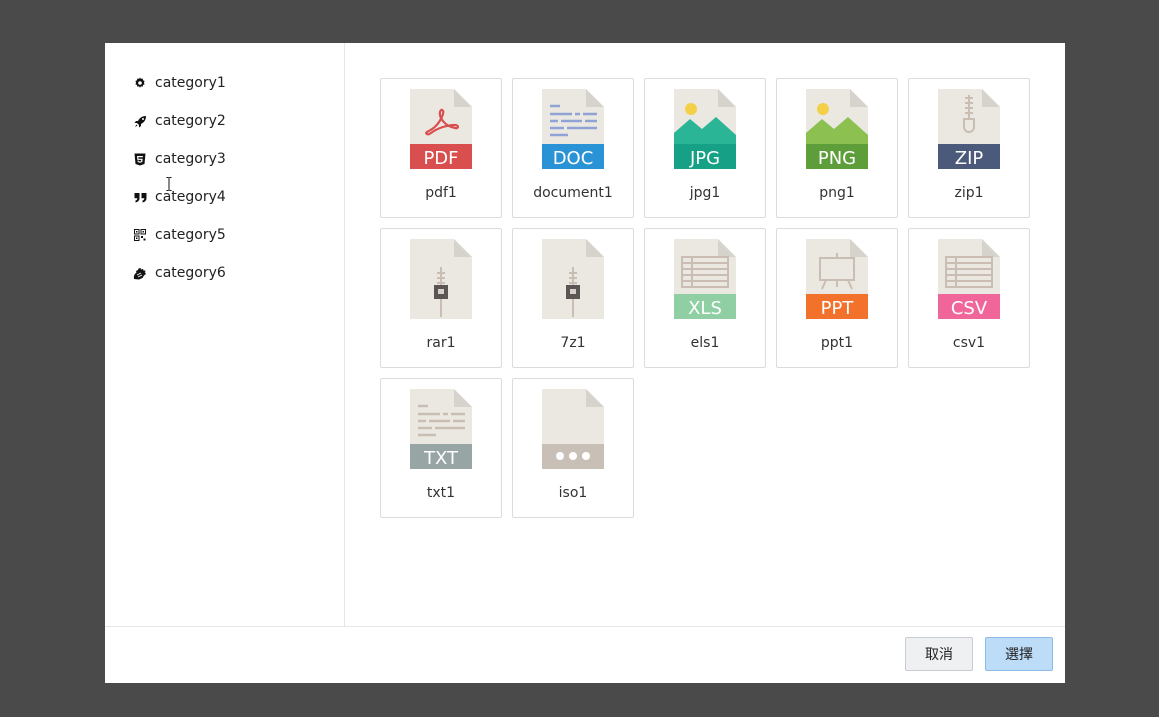 The height and width of the screenshot is (717, 1159). Describe the element at coordinates (969, 279) in the screenshot. I see `csv-file-icon: CSV` at that location.